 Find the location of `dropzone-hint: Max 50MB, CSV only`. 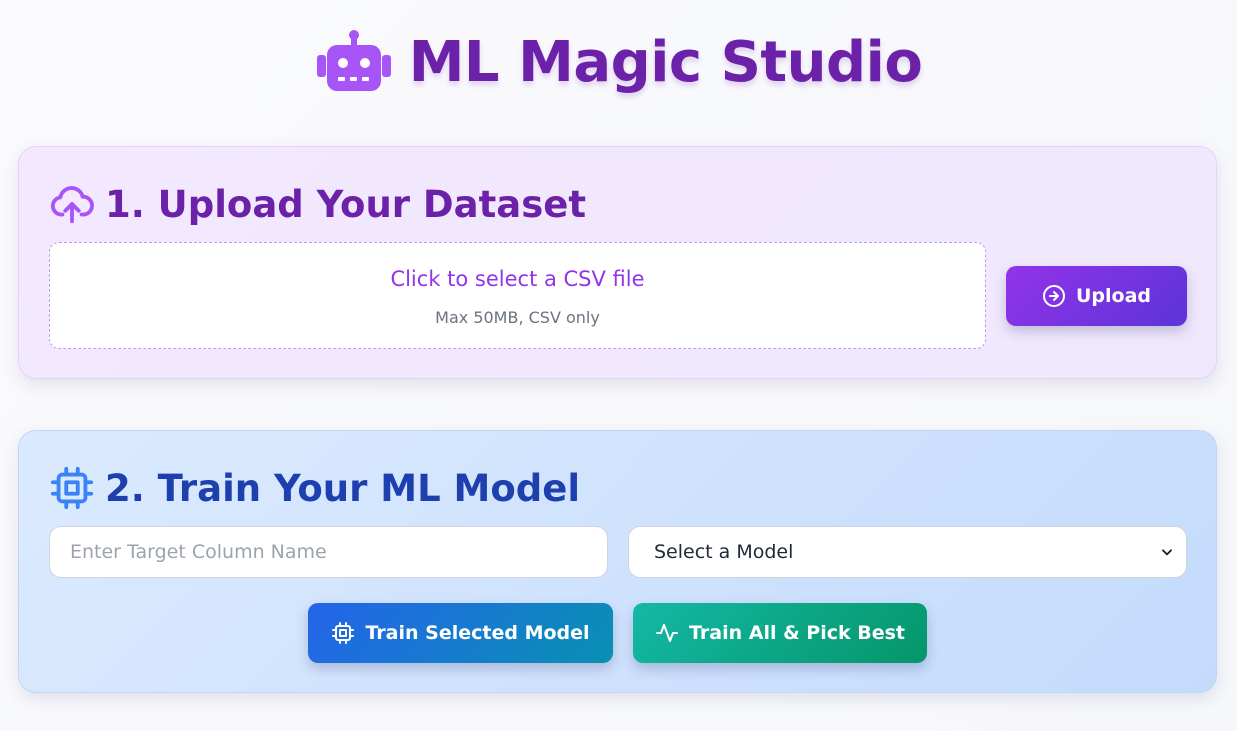

dropzone-hint: Max 50MB, CSV only is located at coordinates (517, 317).